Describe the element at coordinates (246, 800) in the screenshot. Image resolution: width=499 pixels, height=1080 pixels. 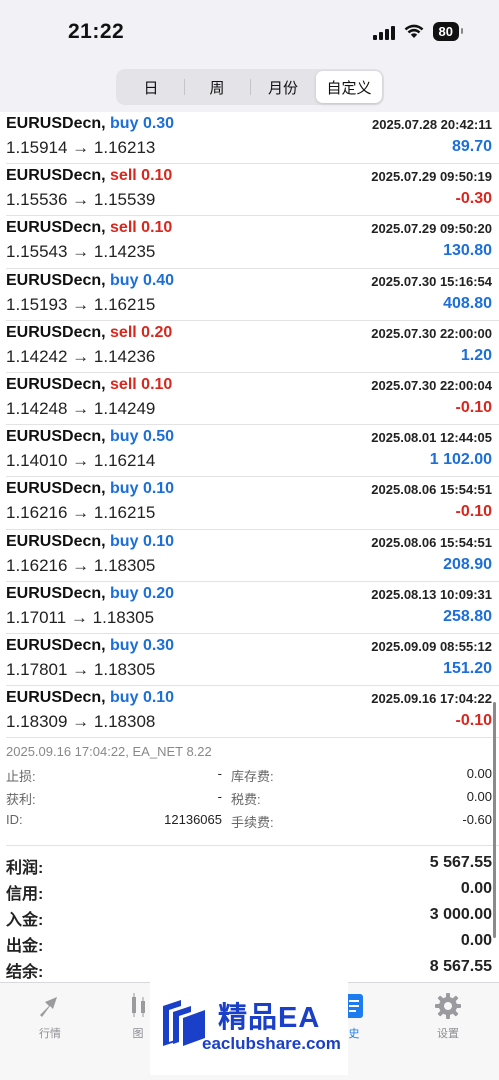
I see `detail-label: 税费:` at that location.